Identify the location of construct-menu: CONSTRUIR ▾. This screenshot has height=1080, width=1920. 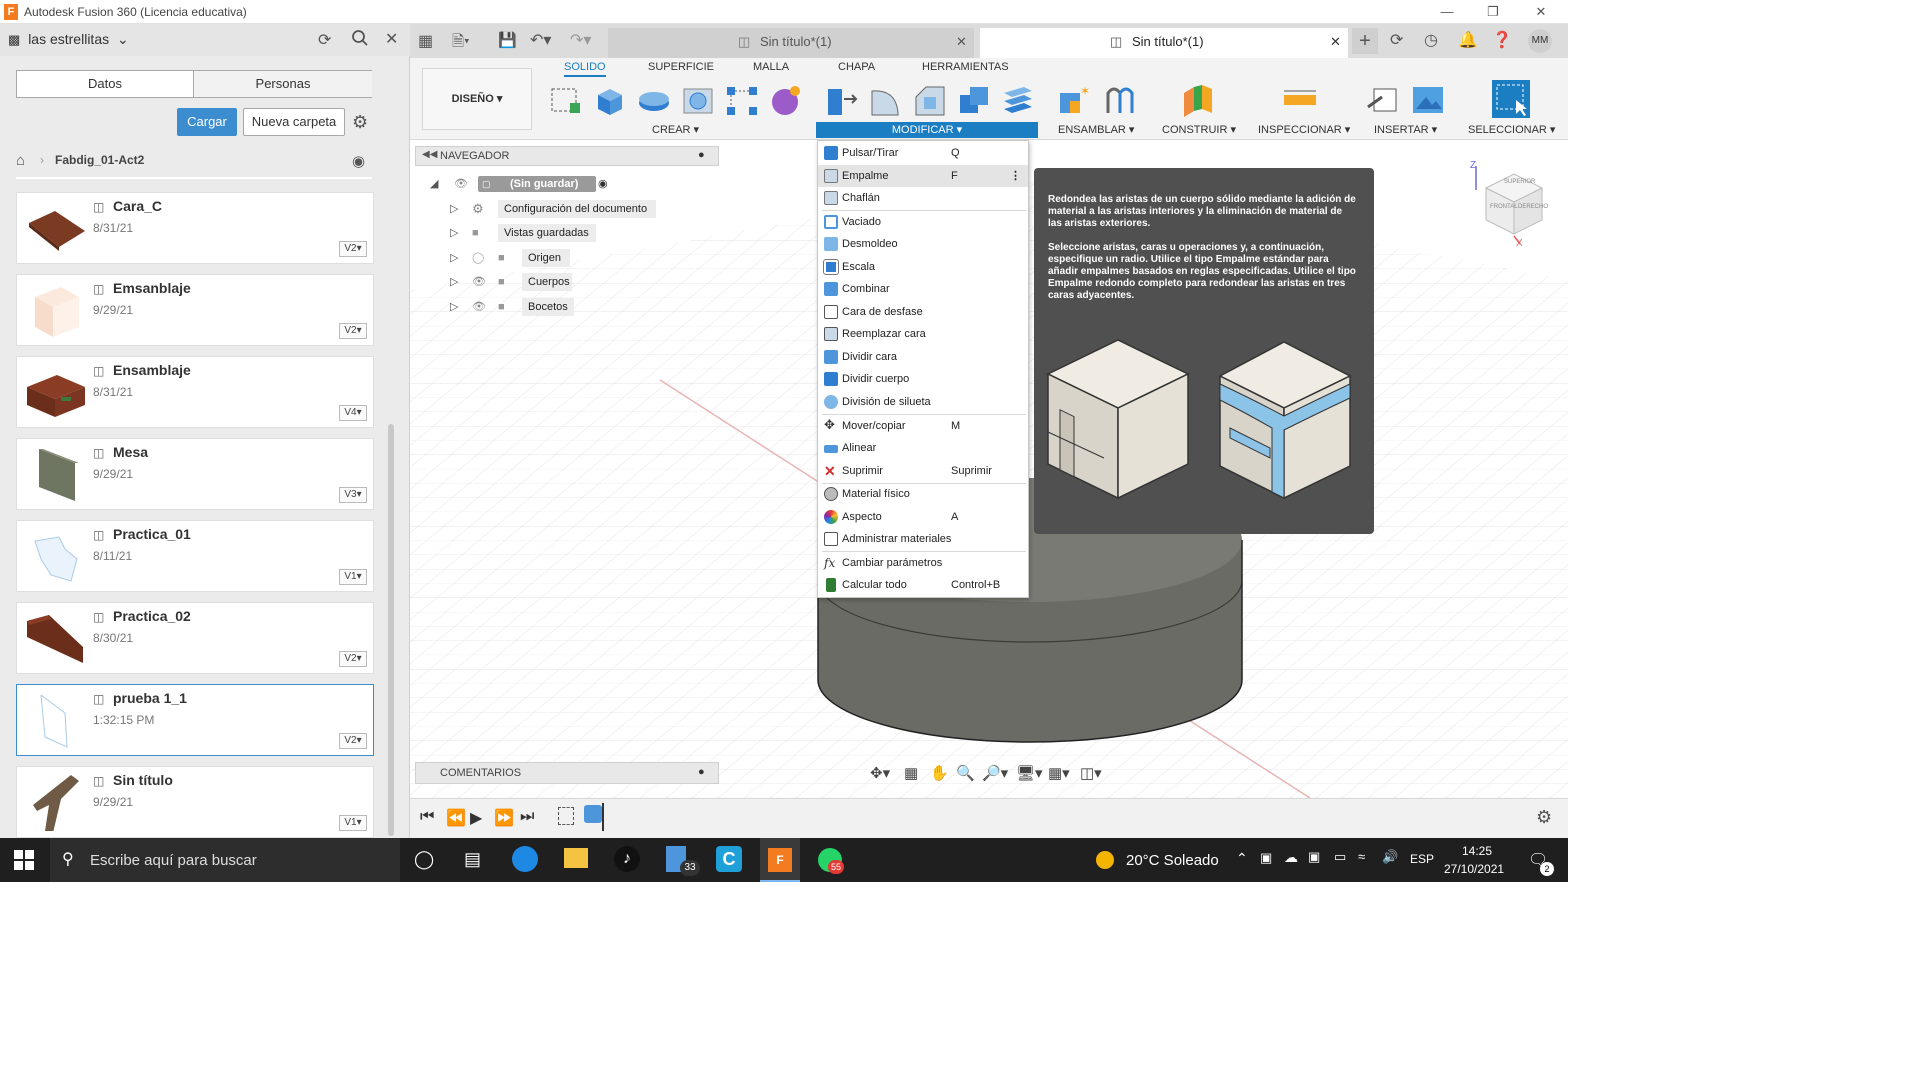
(1199, 129).